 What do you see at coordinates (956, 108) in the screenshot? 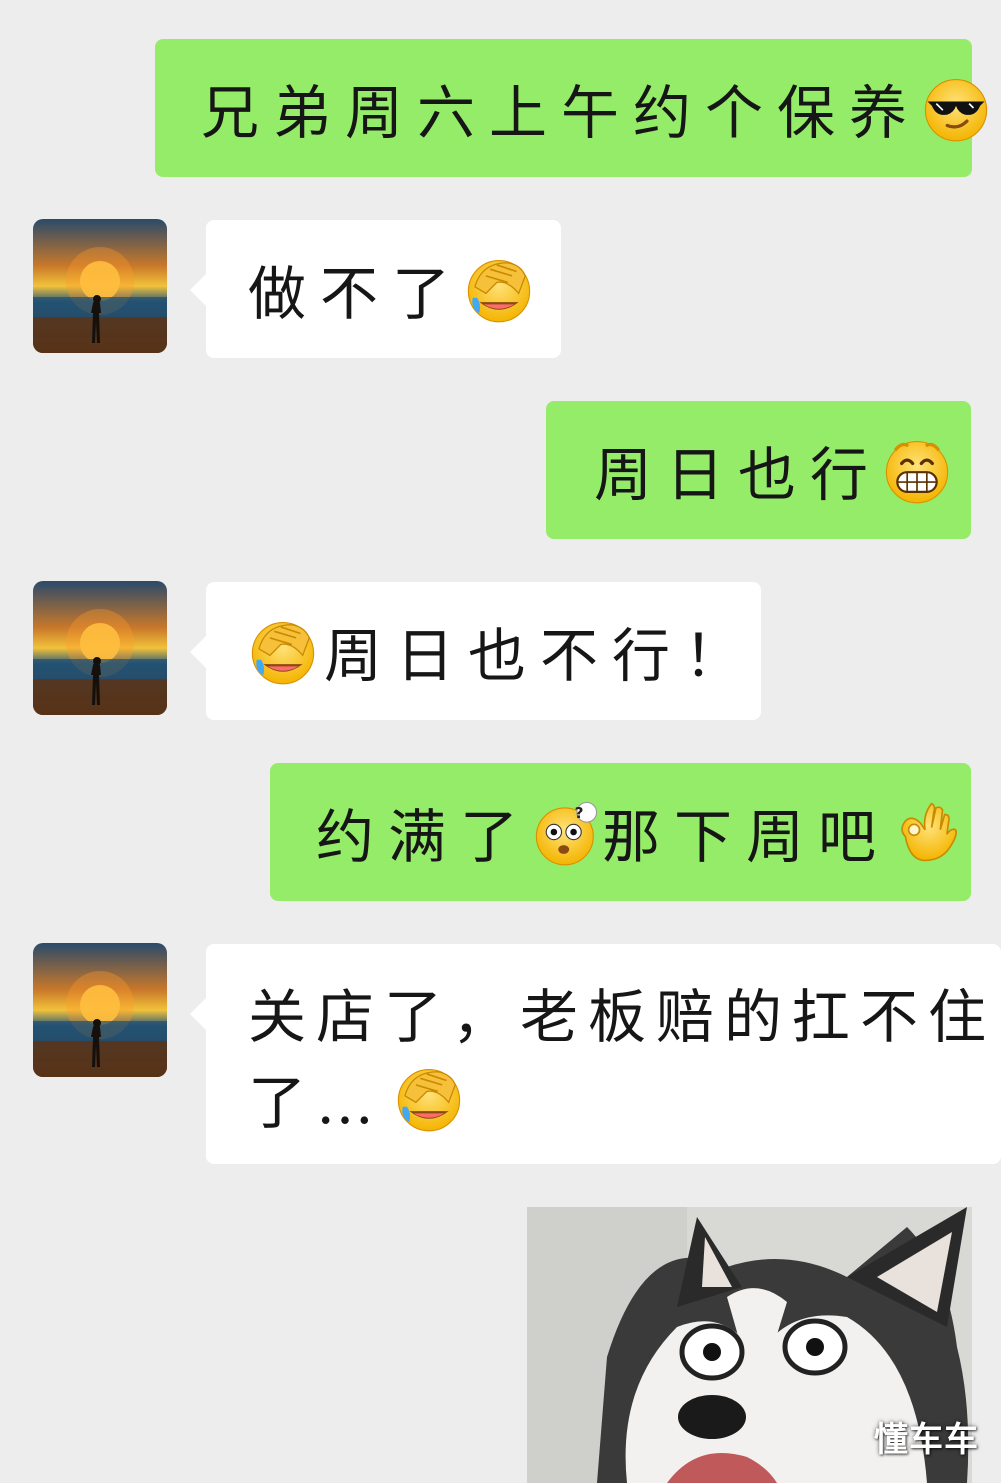
I see `cool-sunglasses-emoji-icon` at bounding box center [956, 108].